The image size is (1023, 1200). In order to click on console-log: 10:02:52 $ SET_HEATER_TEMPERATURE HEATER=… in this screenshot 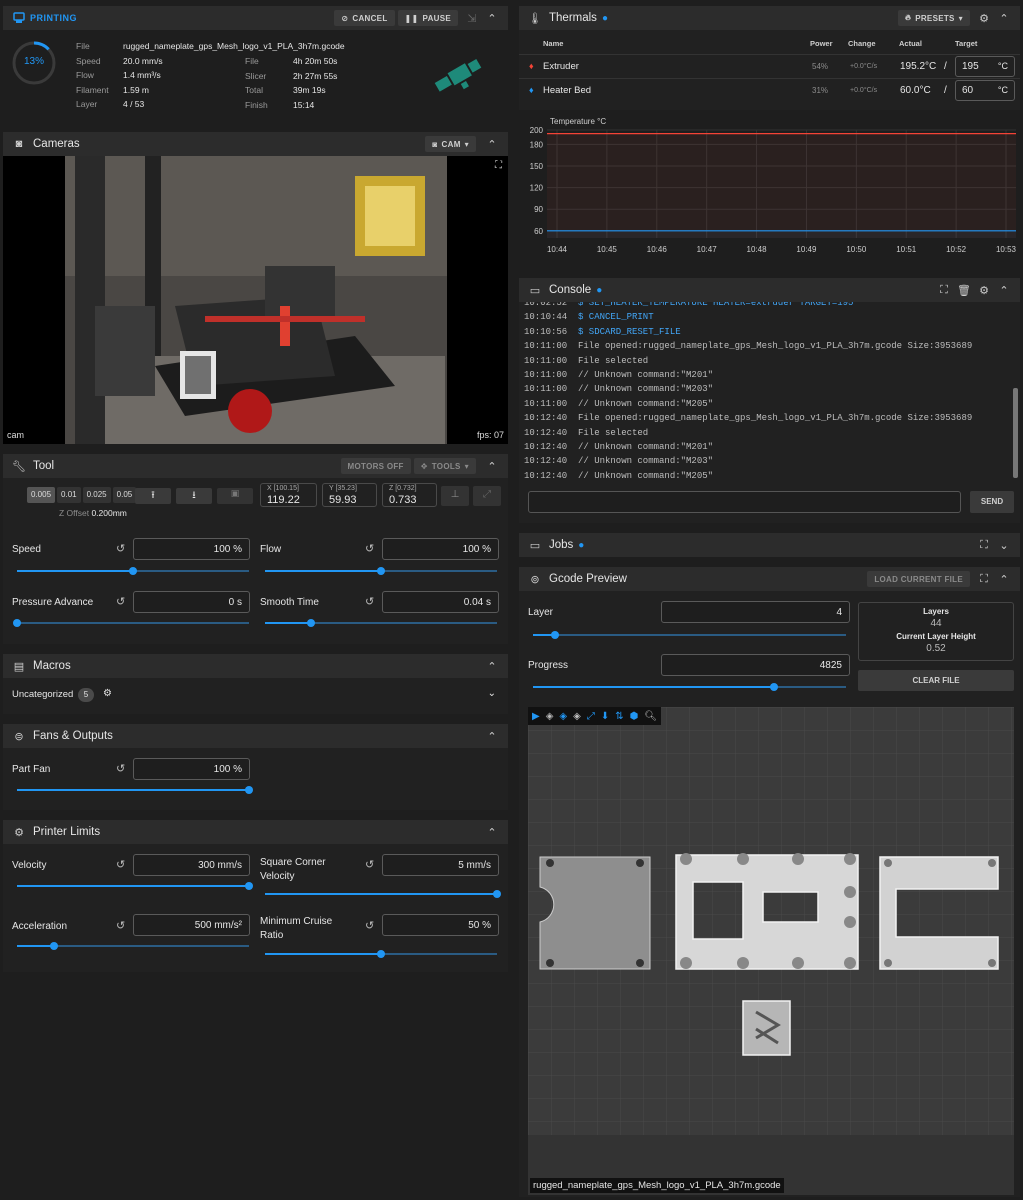, I will do `click(769, 392)`.